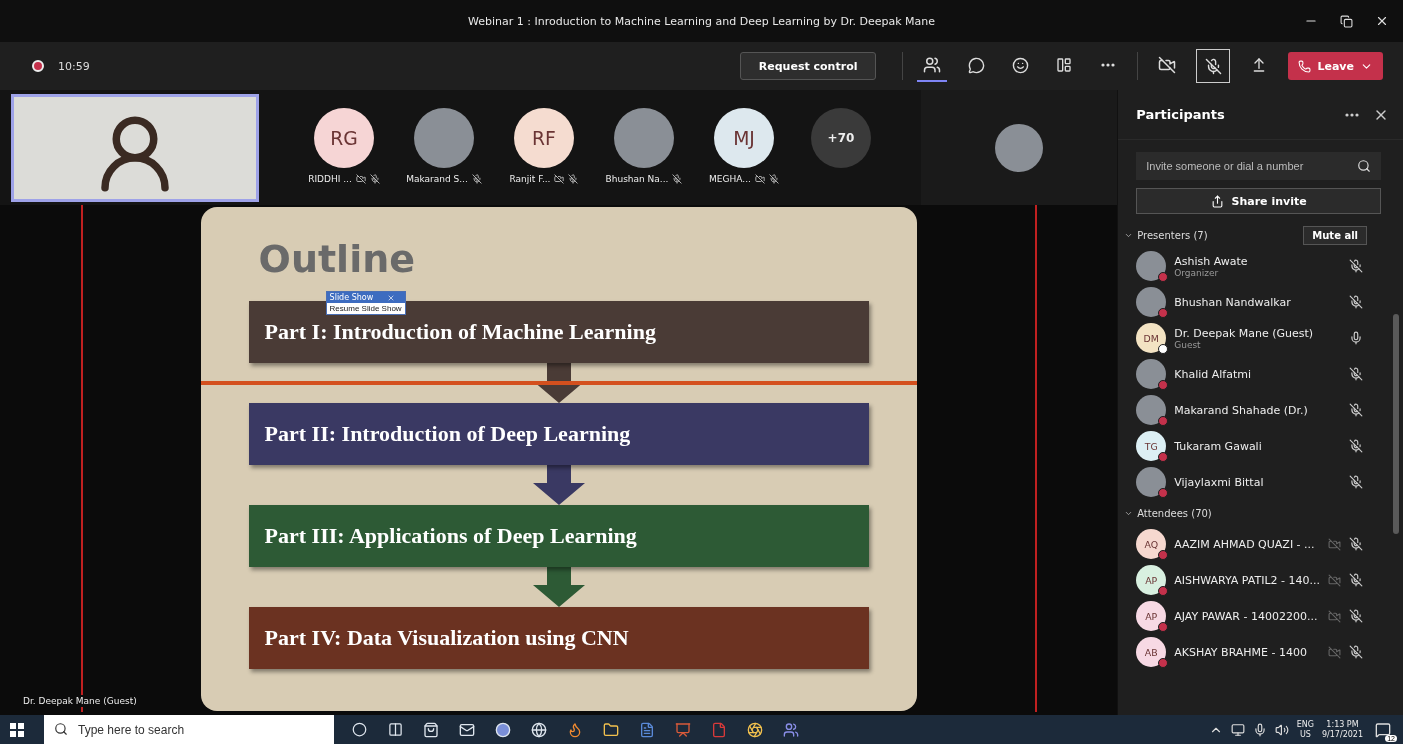  Describe the element at coordinates (701, 21) in the screenshot. I see `window-title: Webinar 1 : Inroduction to Machine Learning and Deep Learning by Dr. Deepak Mane` at that location.